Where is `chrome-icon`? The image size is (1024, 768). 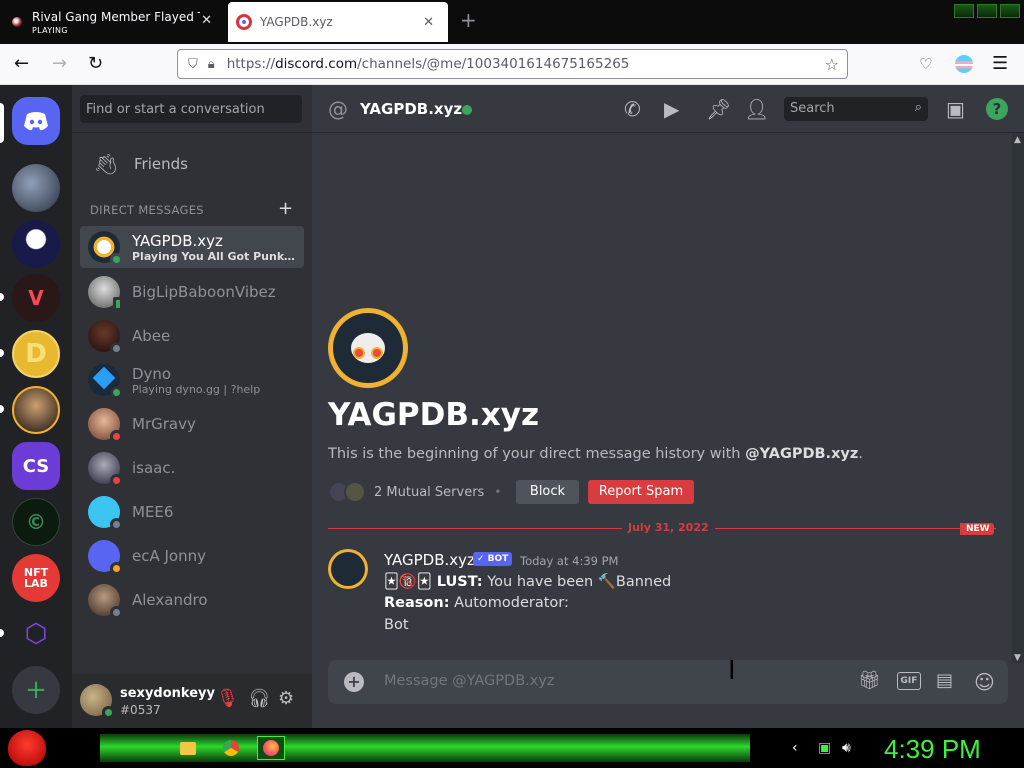
chrome-icon is located at coordinates (231, 748).